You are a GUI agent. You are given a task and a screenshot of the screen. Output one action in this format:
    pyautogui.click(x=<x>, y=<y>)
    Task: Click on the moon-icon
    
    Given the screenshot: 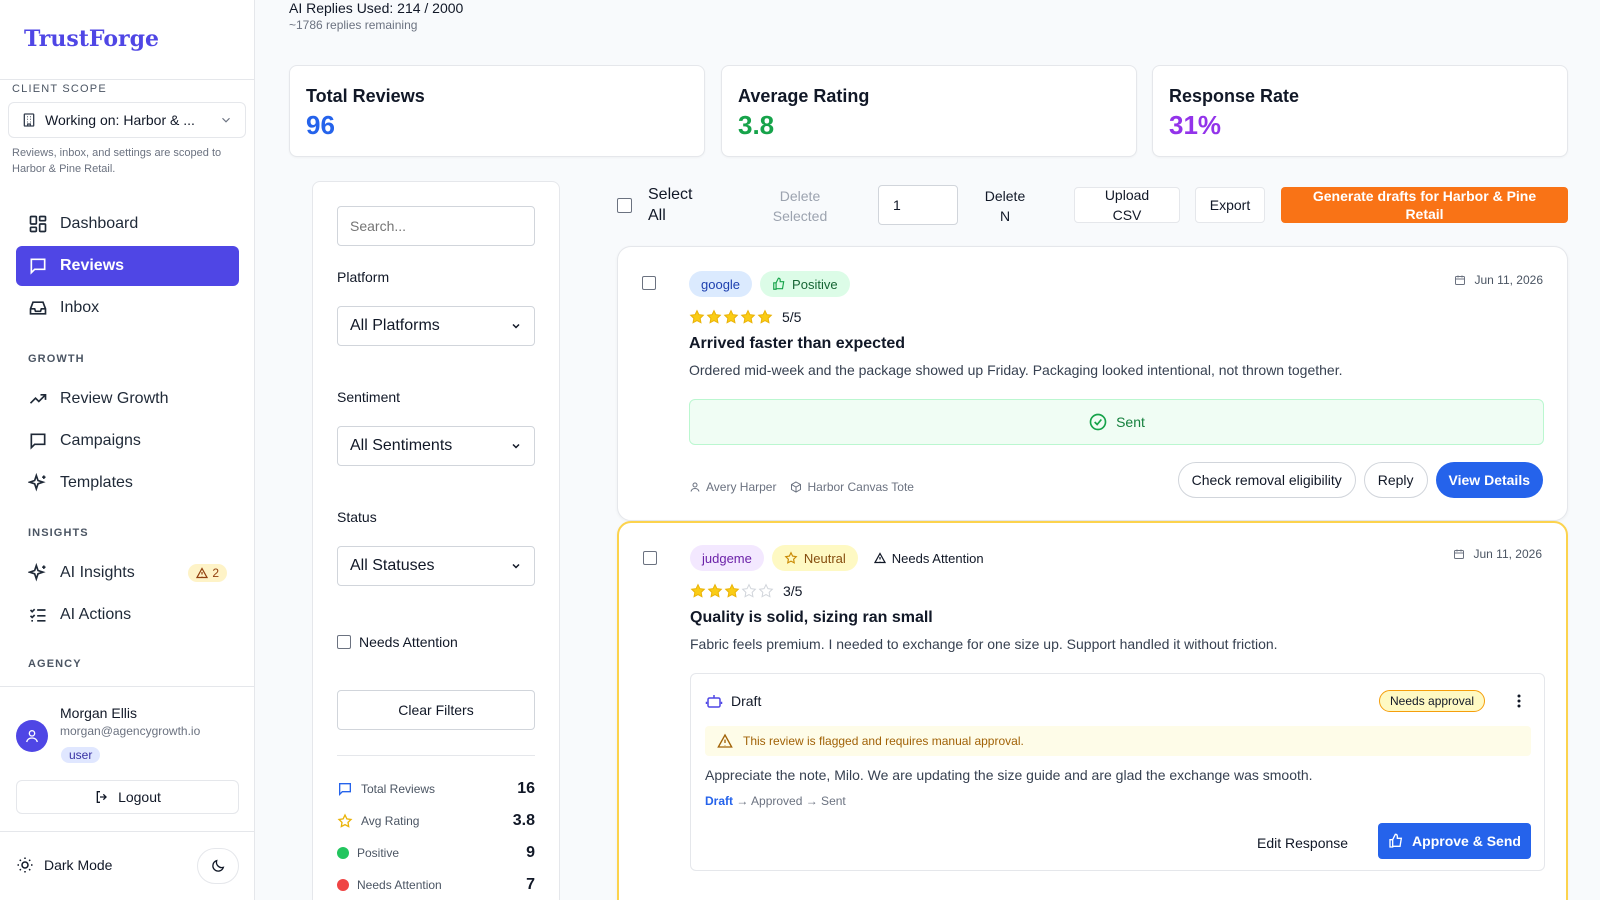 What is the action you would take?
    pyautogui.click(x=218, y=865)
    